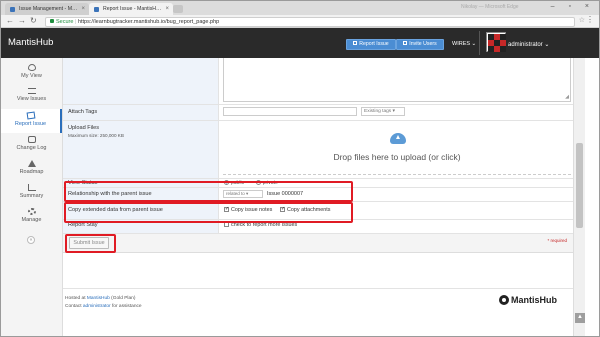  I want to click on invite-users-button: Invite Users, so click(420, 44).